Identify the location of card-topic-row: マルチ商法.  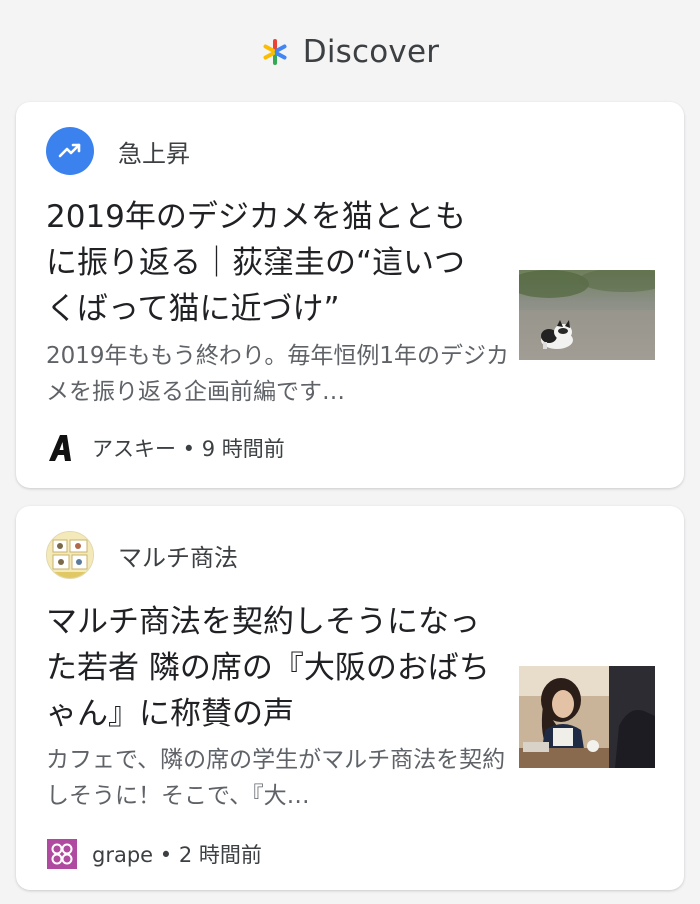
(142, 555).